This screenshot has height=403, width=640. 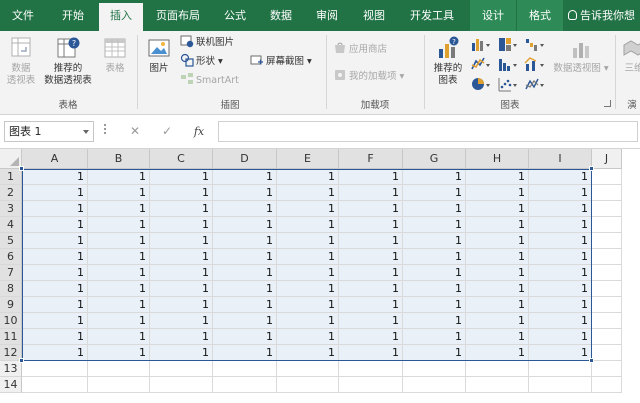 I want to click on row-header-4: 4, so click(x=11, y=225).